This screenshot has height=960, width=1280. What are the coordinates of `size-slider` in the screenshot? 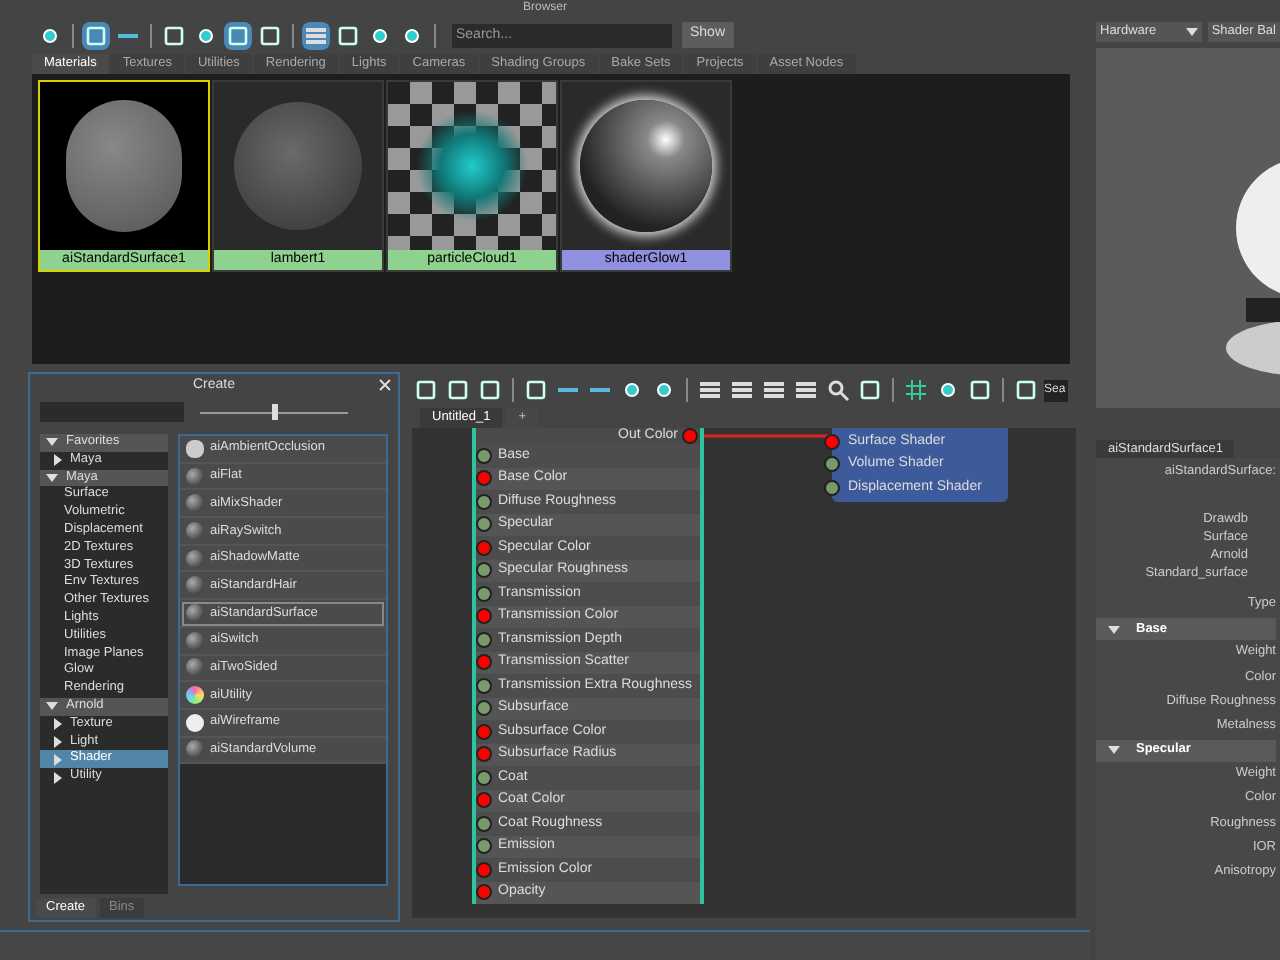 It's located at (274, 412).